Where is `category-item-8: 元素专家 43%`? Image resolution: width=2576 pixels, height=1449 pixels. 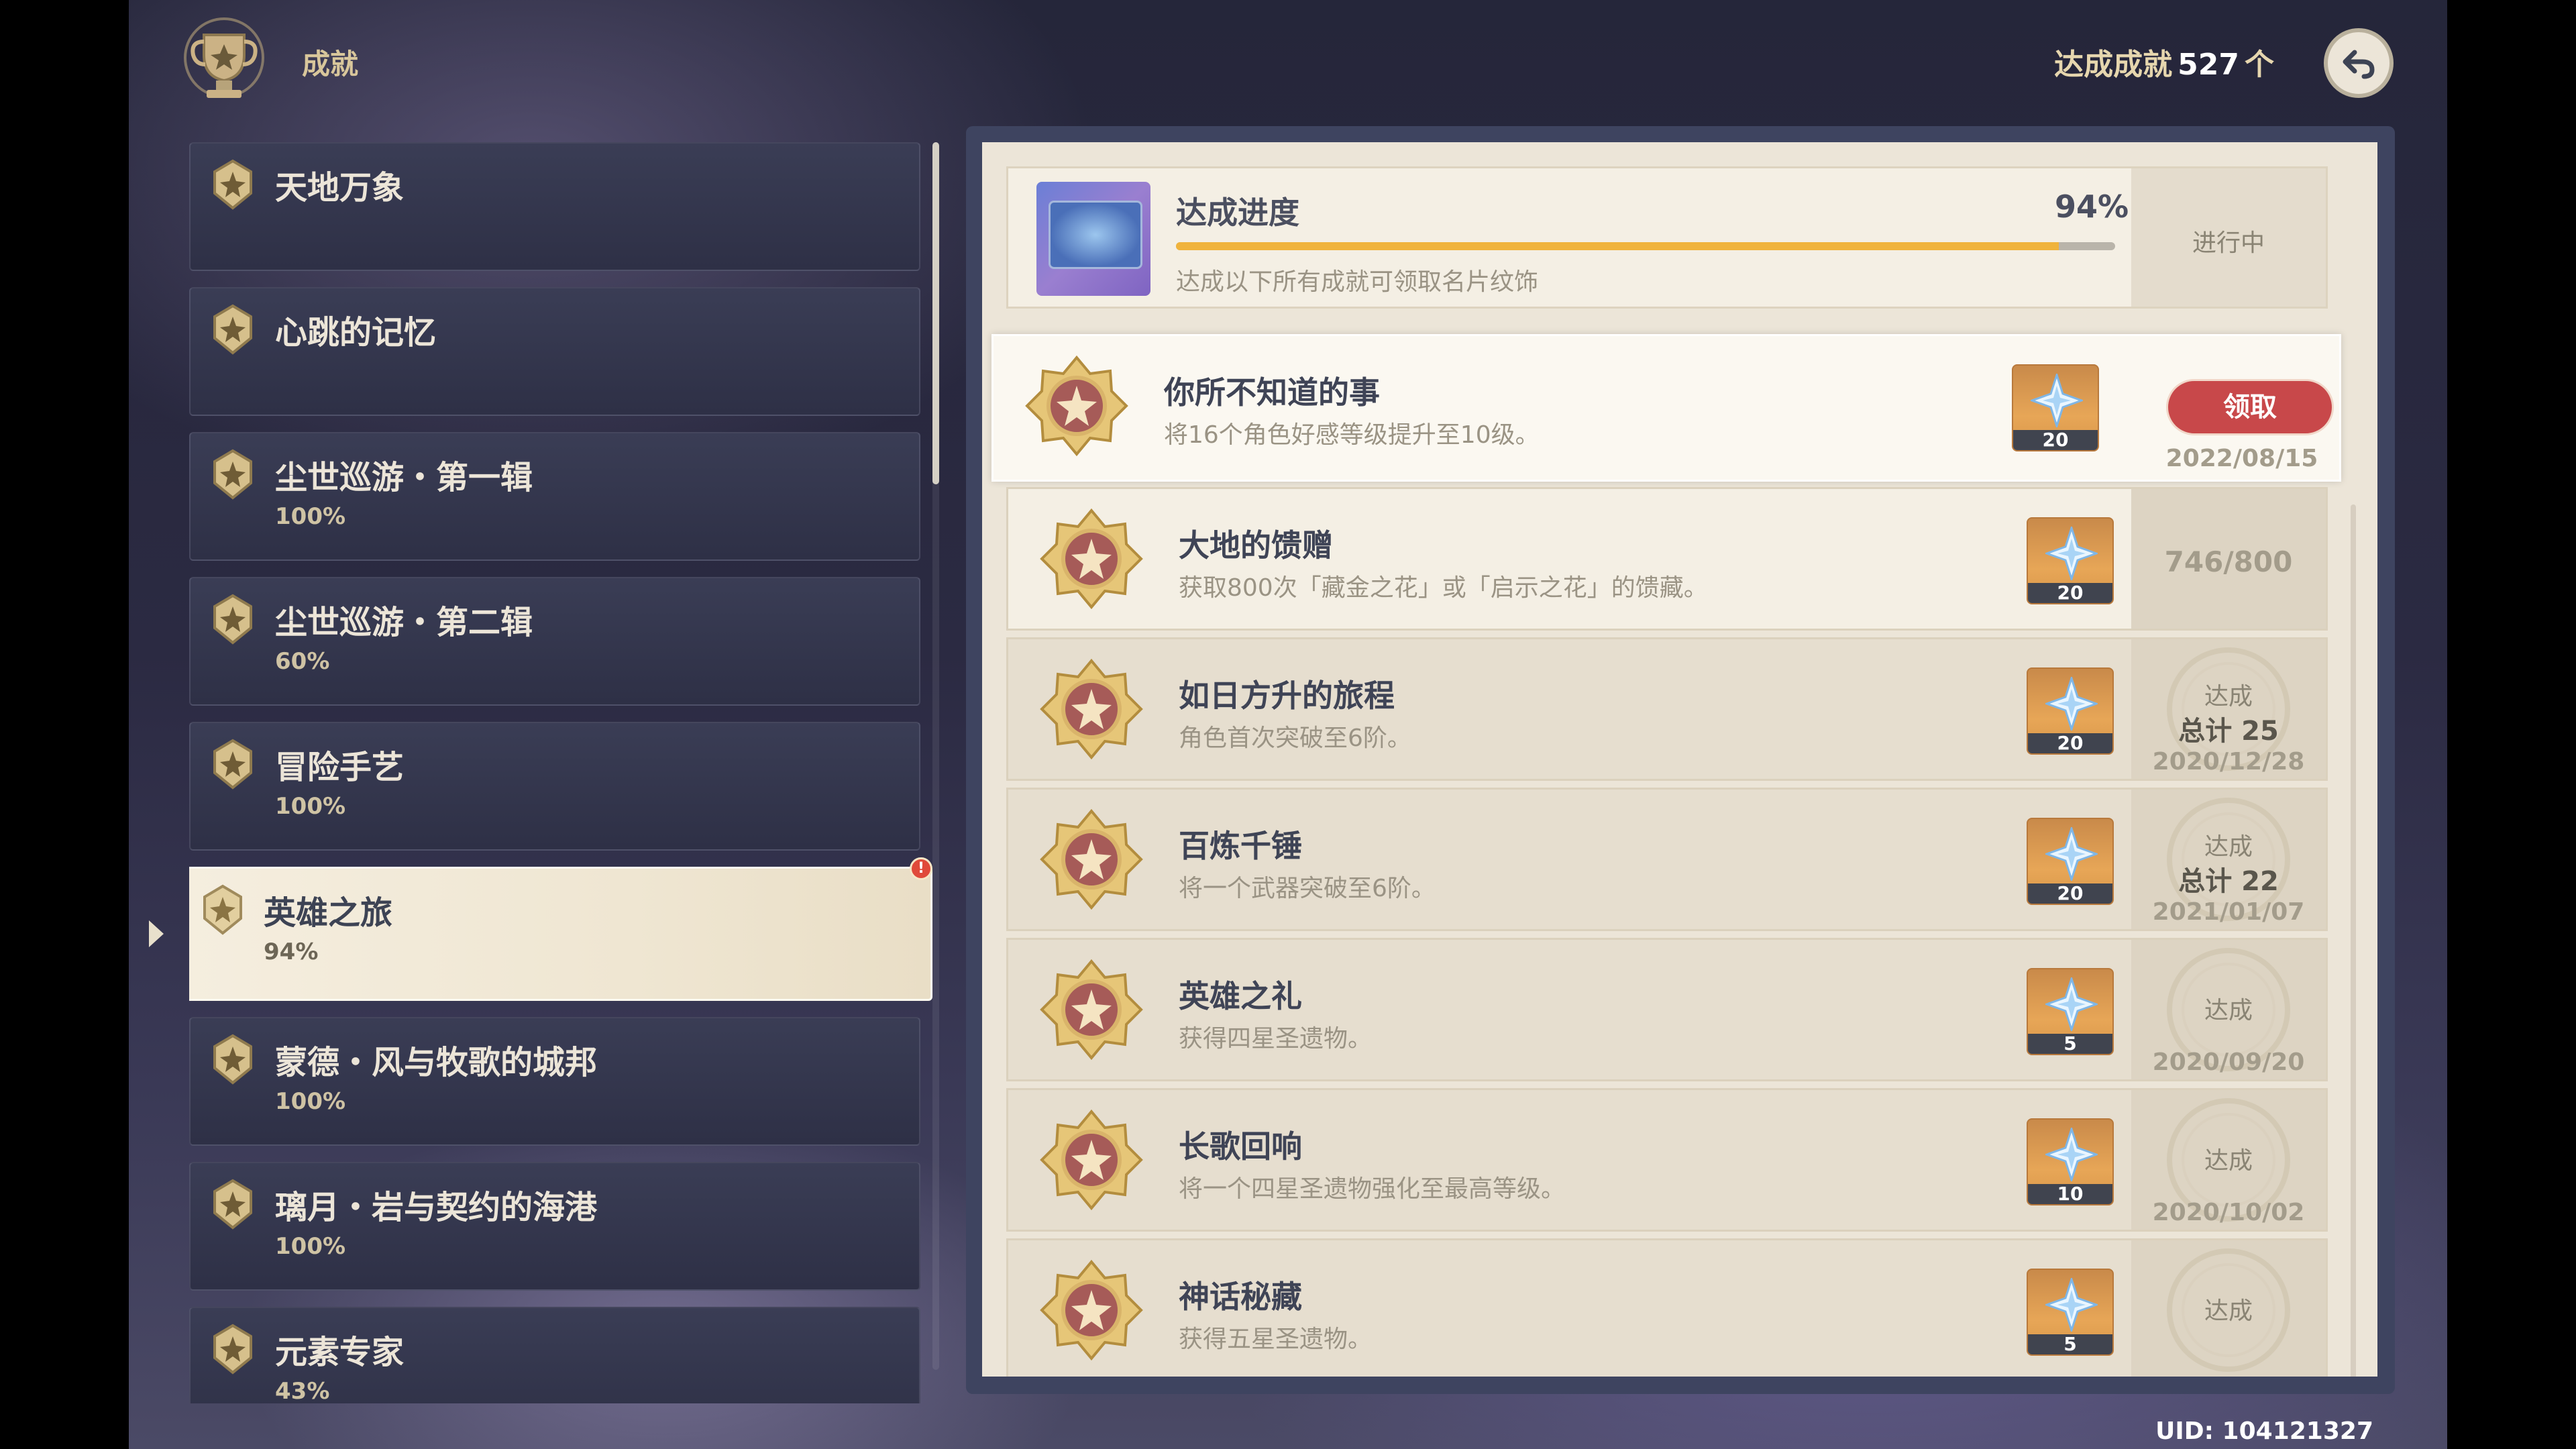
category-item-8: 元素专家 43% is located at coordinates (554, 1355).